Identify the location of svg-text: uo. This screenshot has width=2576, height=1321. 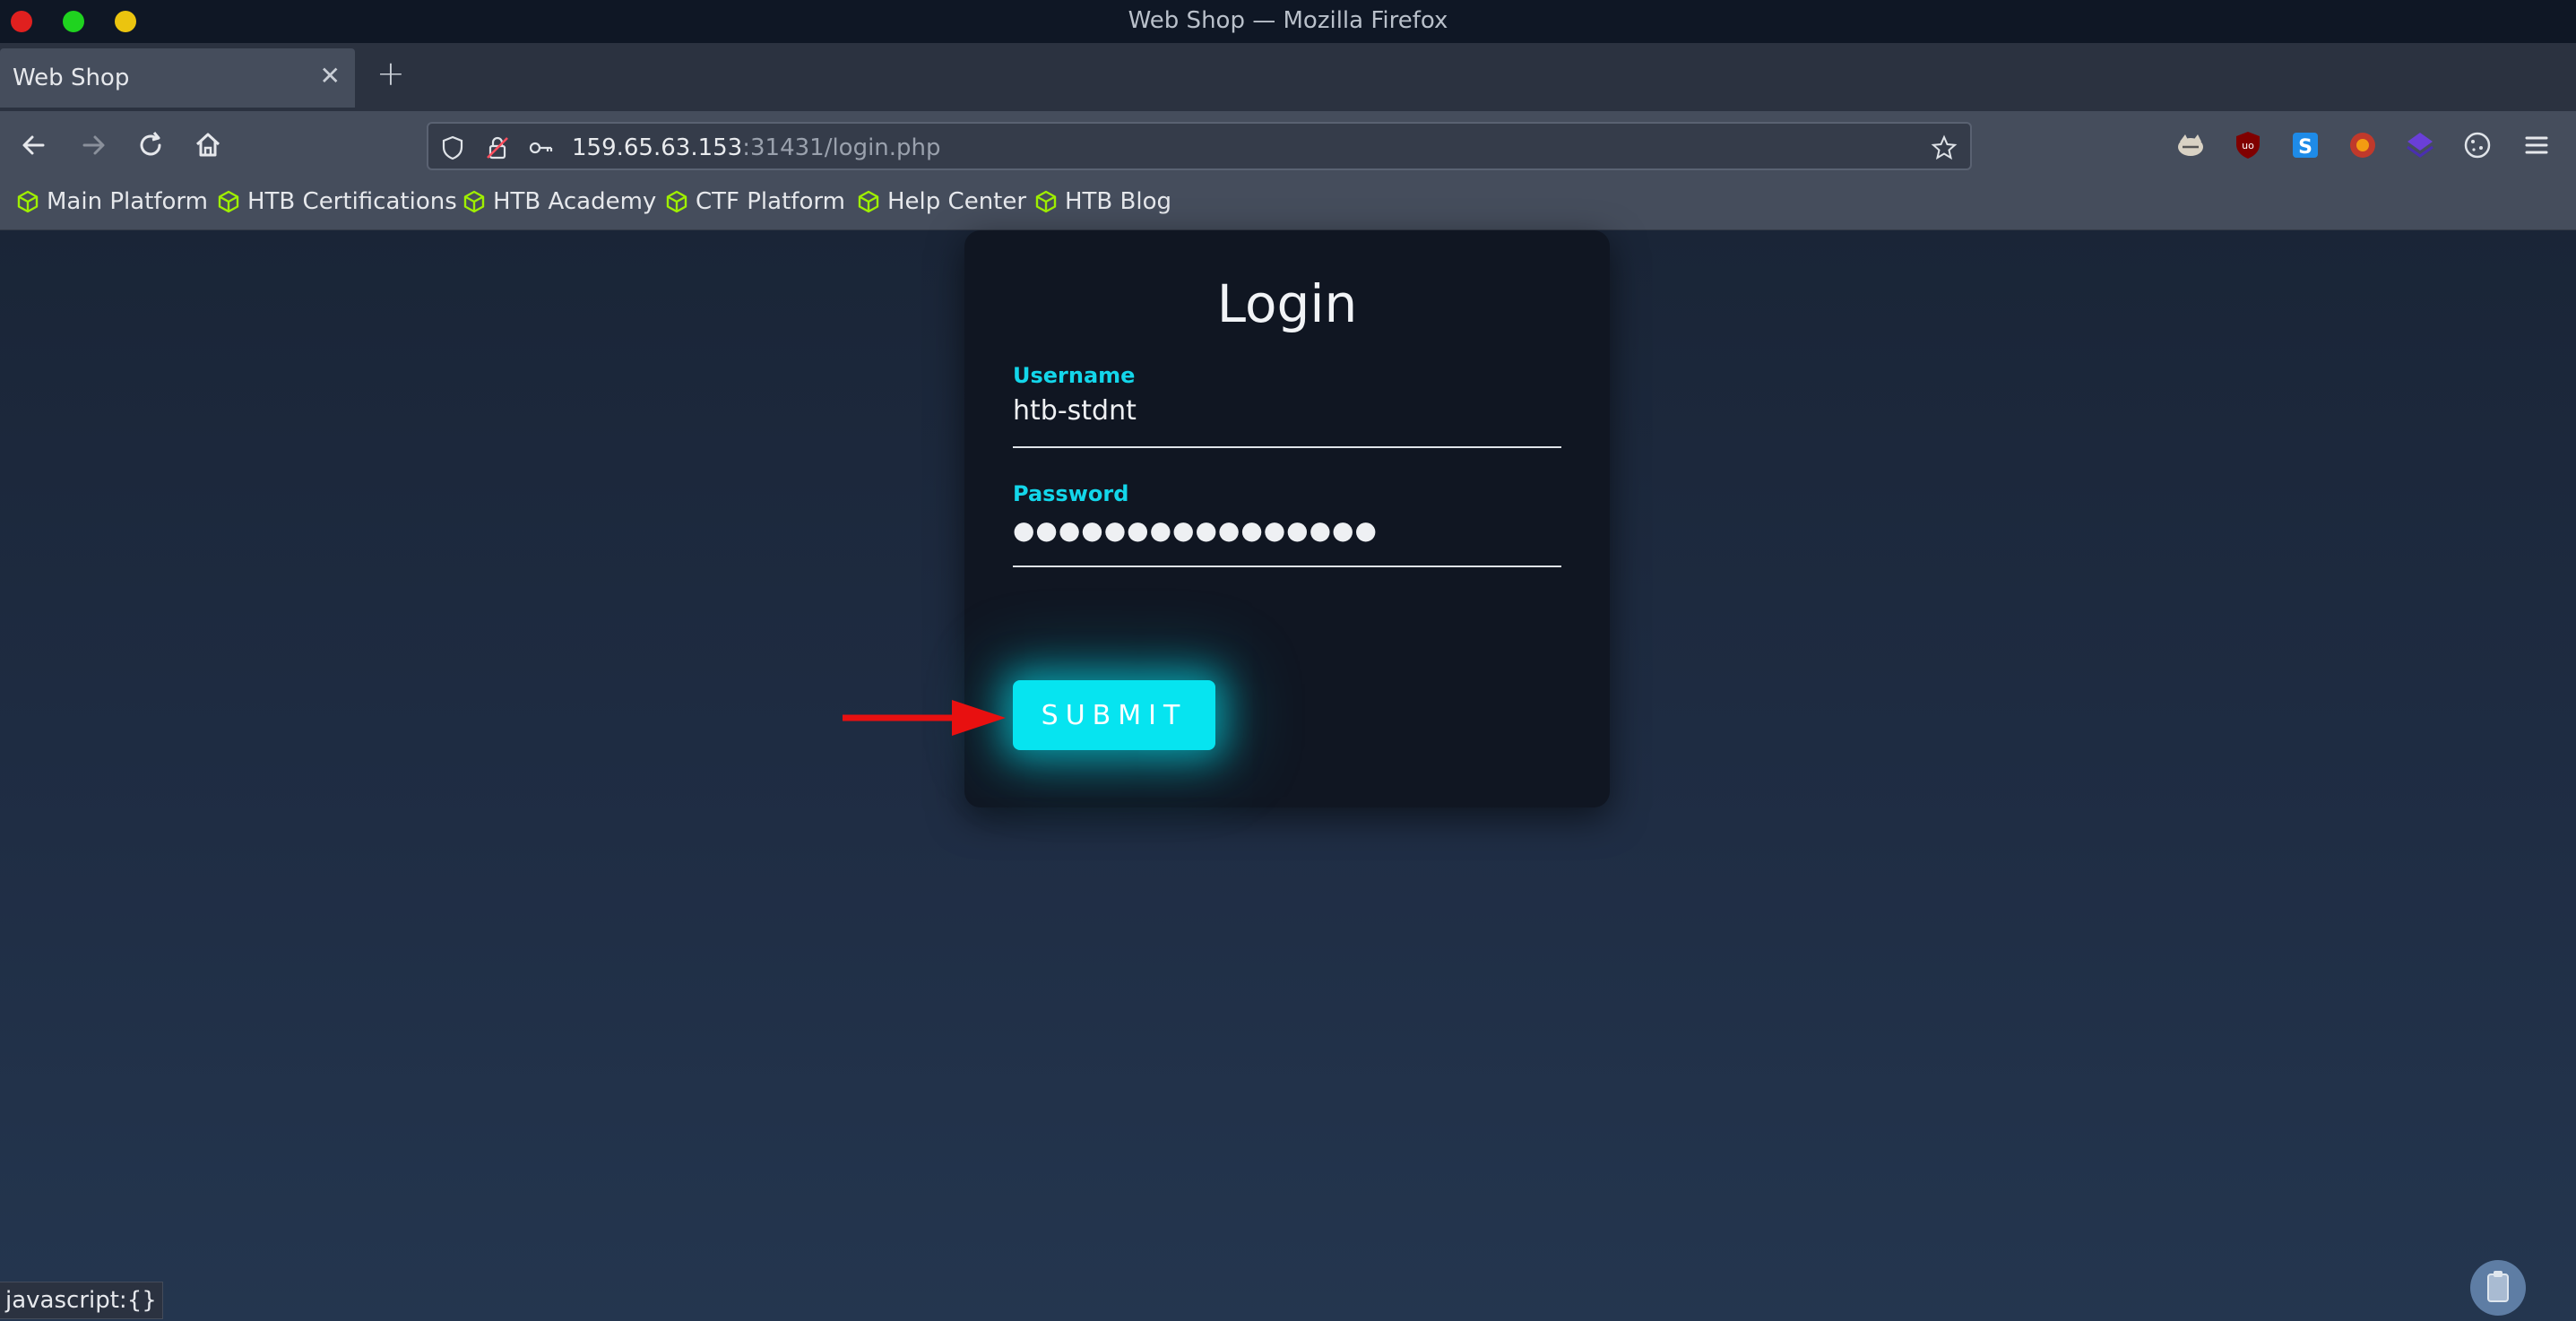
(2248, 145).